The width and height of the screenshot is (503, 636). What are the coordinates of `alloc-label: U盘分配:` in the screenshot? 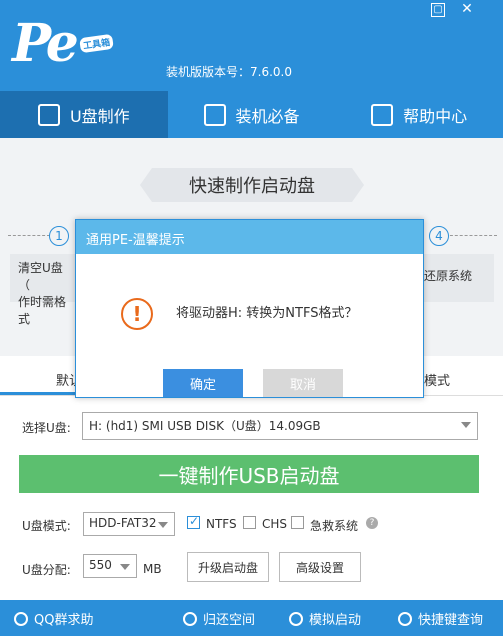 It's located at (46, 570).